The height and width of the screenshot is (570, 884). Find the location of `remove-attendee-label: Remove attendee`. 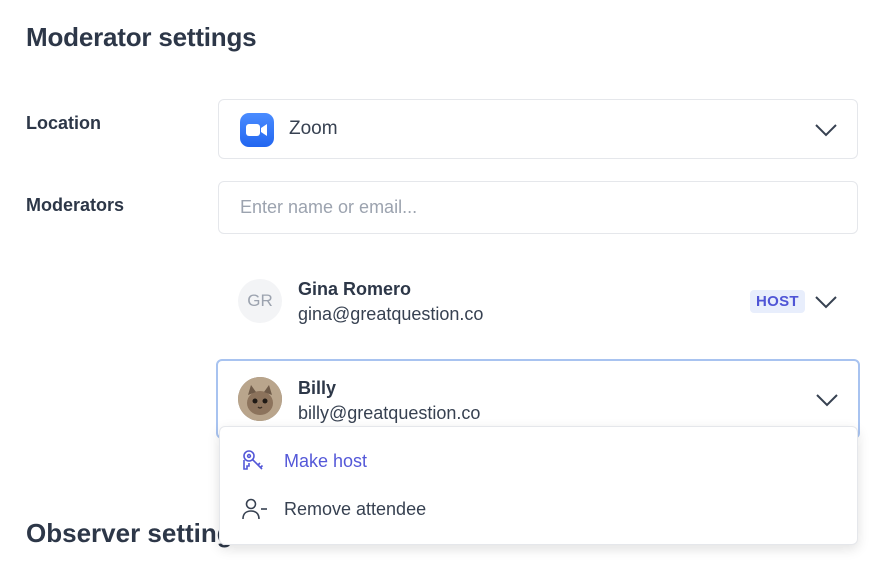

remove-attendee-label: Remove attendee is located at coordinates (355, 508).